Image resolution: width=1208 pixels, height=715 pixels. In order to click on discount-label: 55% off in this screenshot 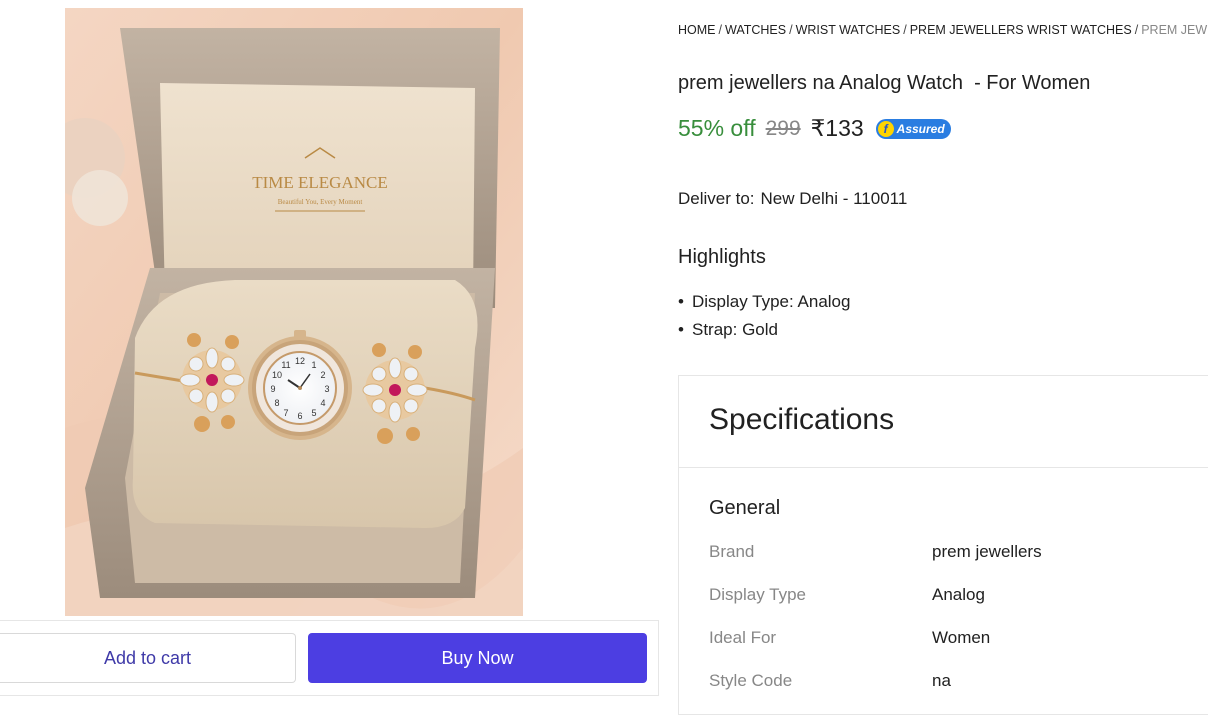, I will do `click(717, 128)`.